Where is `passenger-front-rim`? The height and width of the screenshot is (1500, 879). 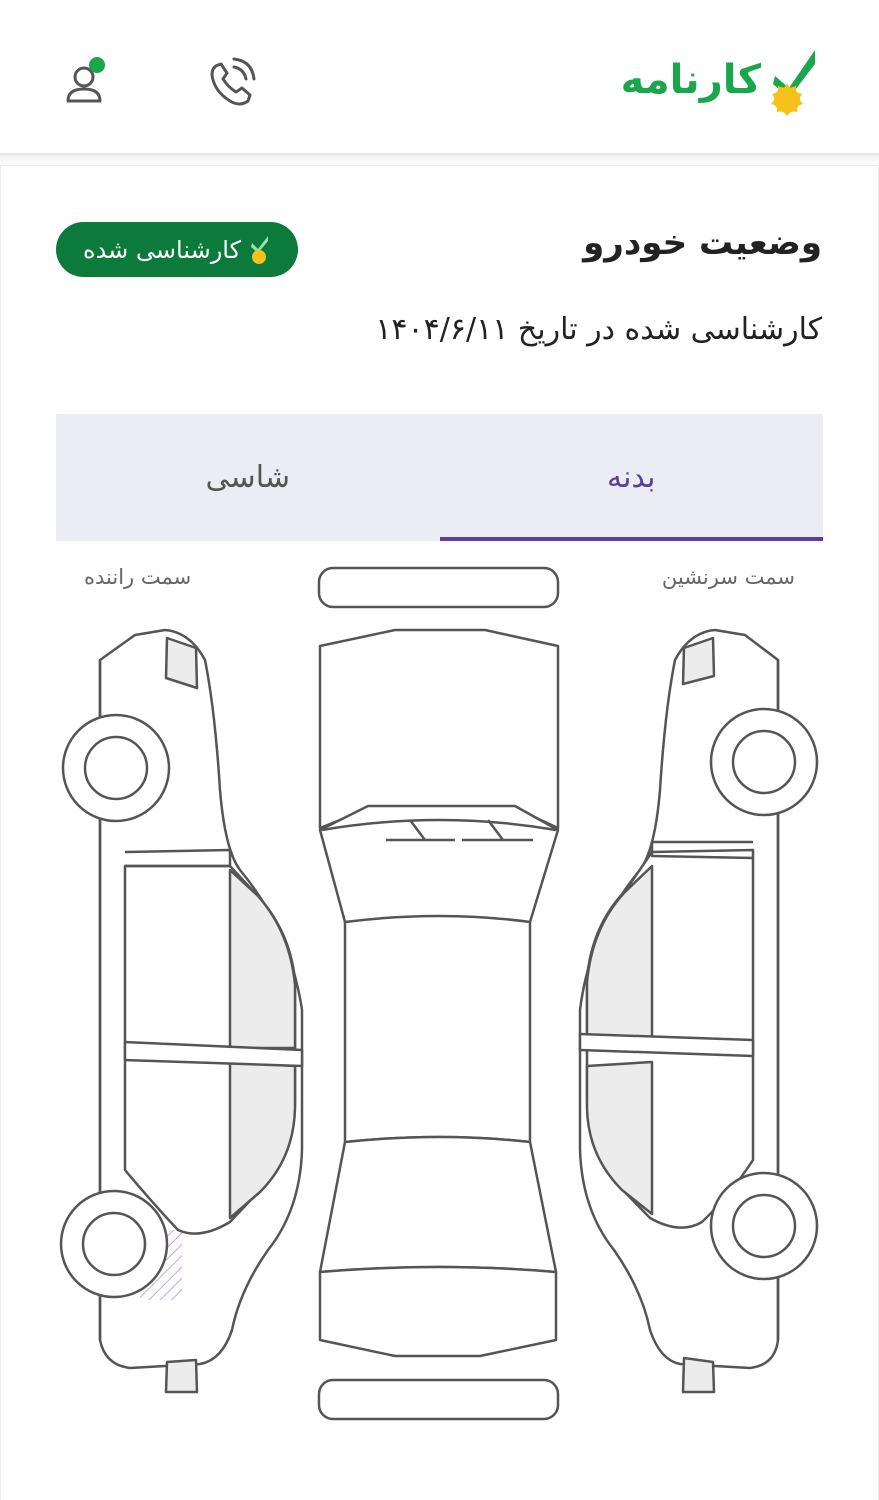
passenger-front-rim is located at coordinates (764, 762).